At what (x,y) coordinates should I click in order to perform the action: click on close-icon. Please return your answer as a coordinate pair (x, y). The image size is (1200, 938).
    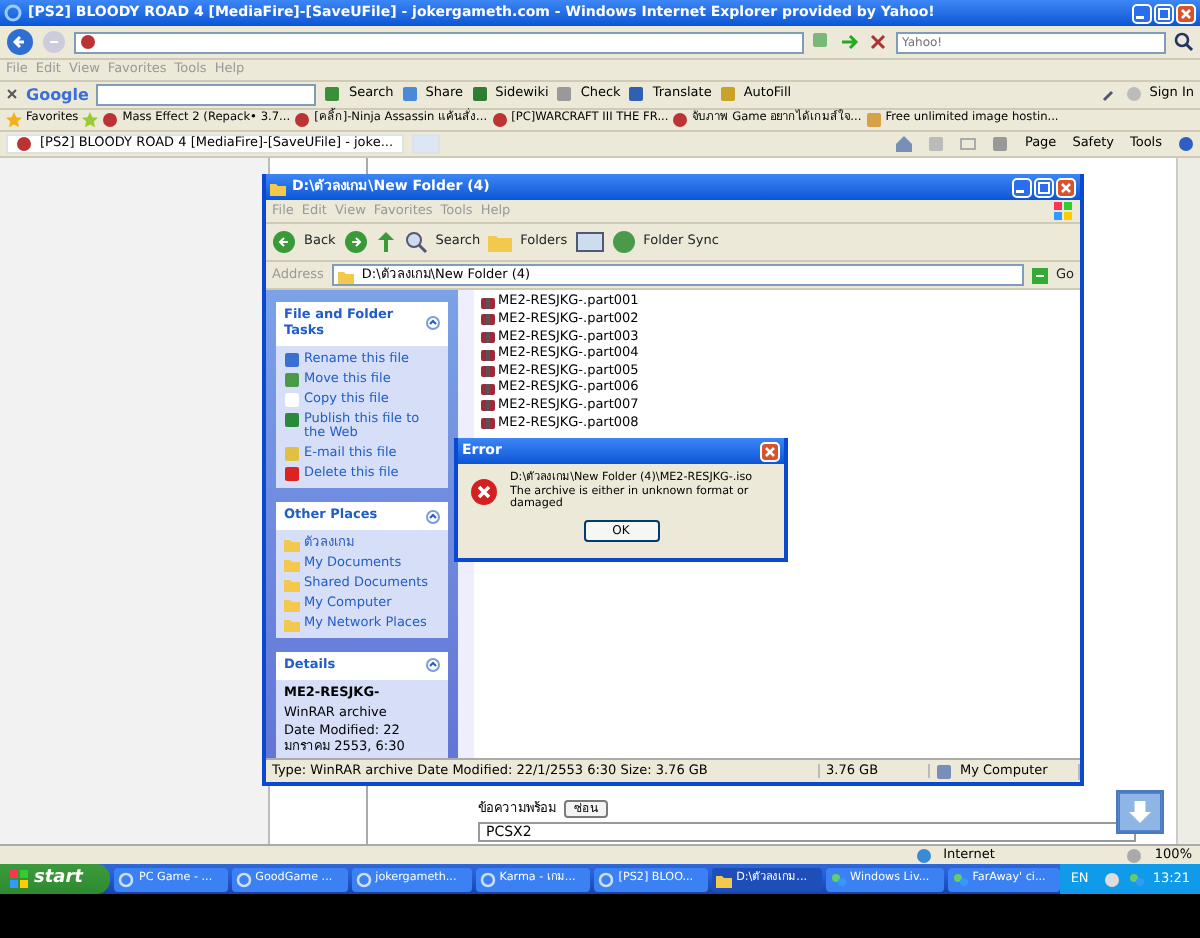
    Looking at the image, I should click on (12, 94).